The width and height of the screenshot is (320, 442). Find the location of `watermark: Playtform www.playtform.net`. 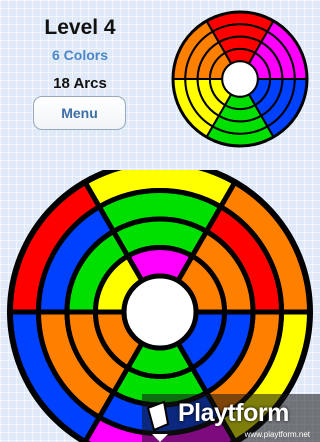

watermark: Playtform www.playtform.net is located at coordinates (231, 418).